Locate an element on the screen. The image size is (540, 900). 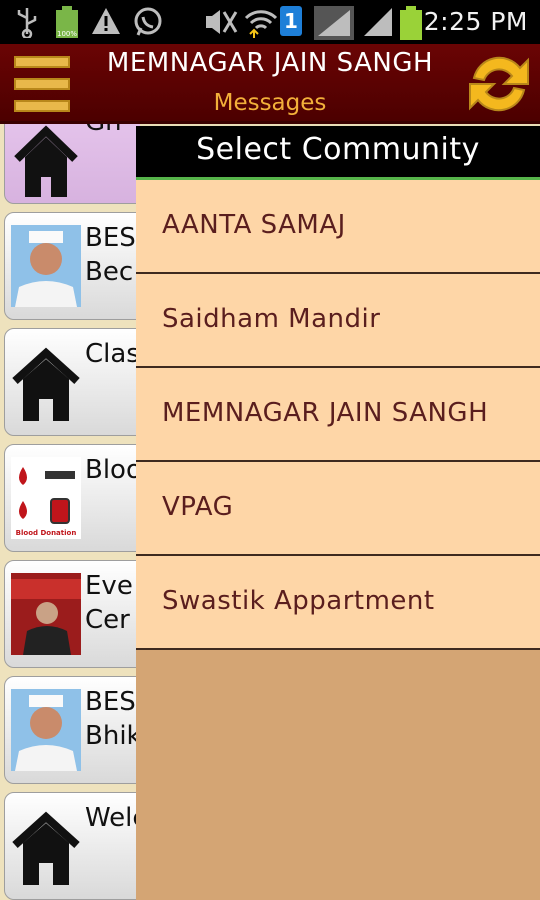
whatsapp-icon is located at coordinates (148, 21).